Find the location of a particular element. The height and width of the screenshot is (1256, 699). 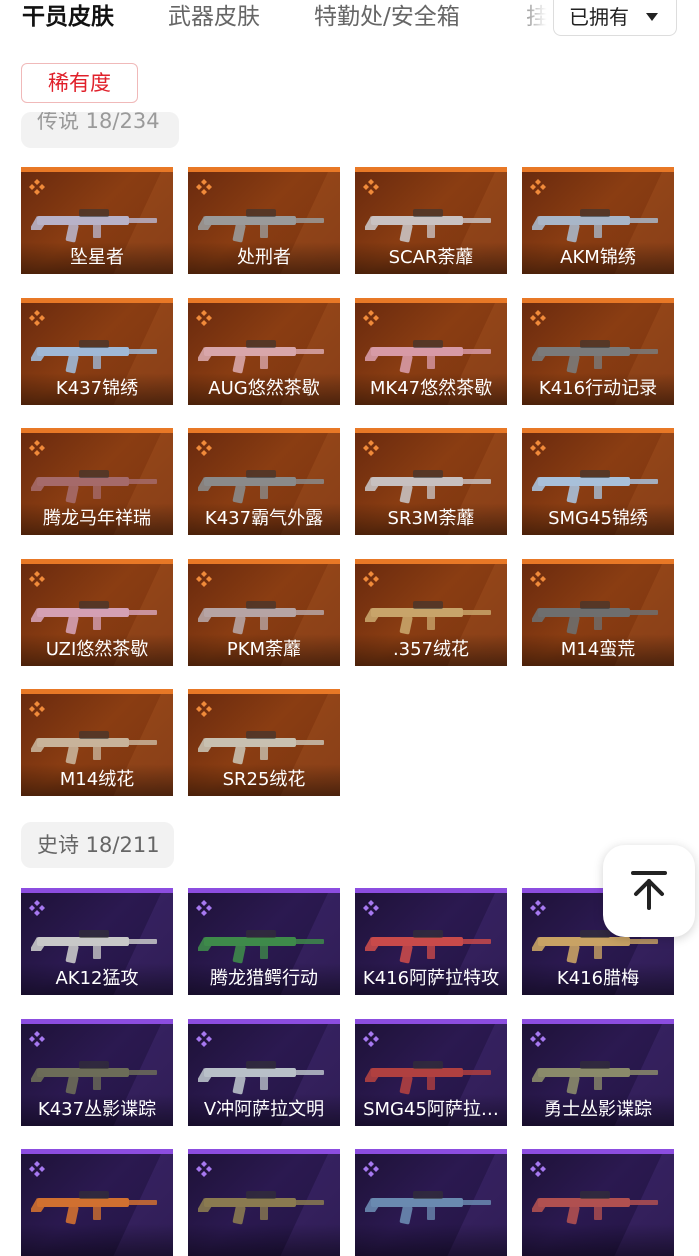

owned-filter-label: 已拥有 is located at coordinates (599, 17).